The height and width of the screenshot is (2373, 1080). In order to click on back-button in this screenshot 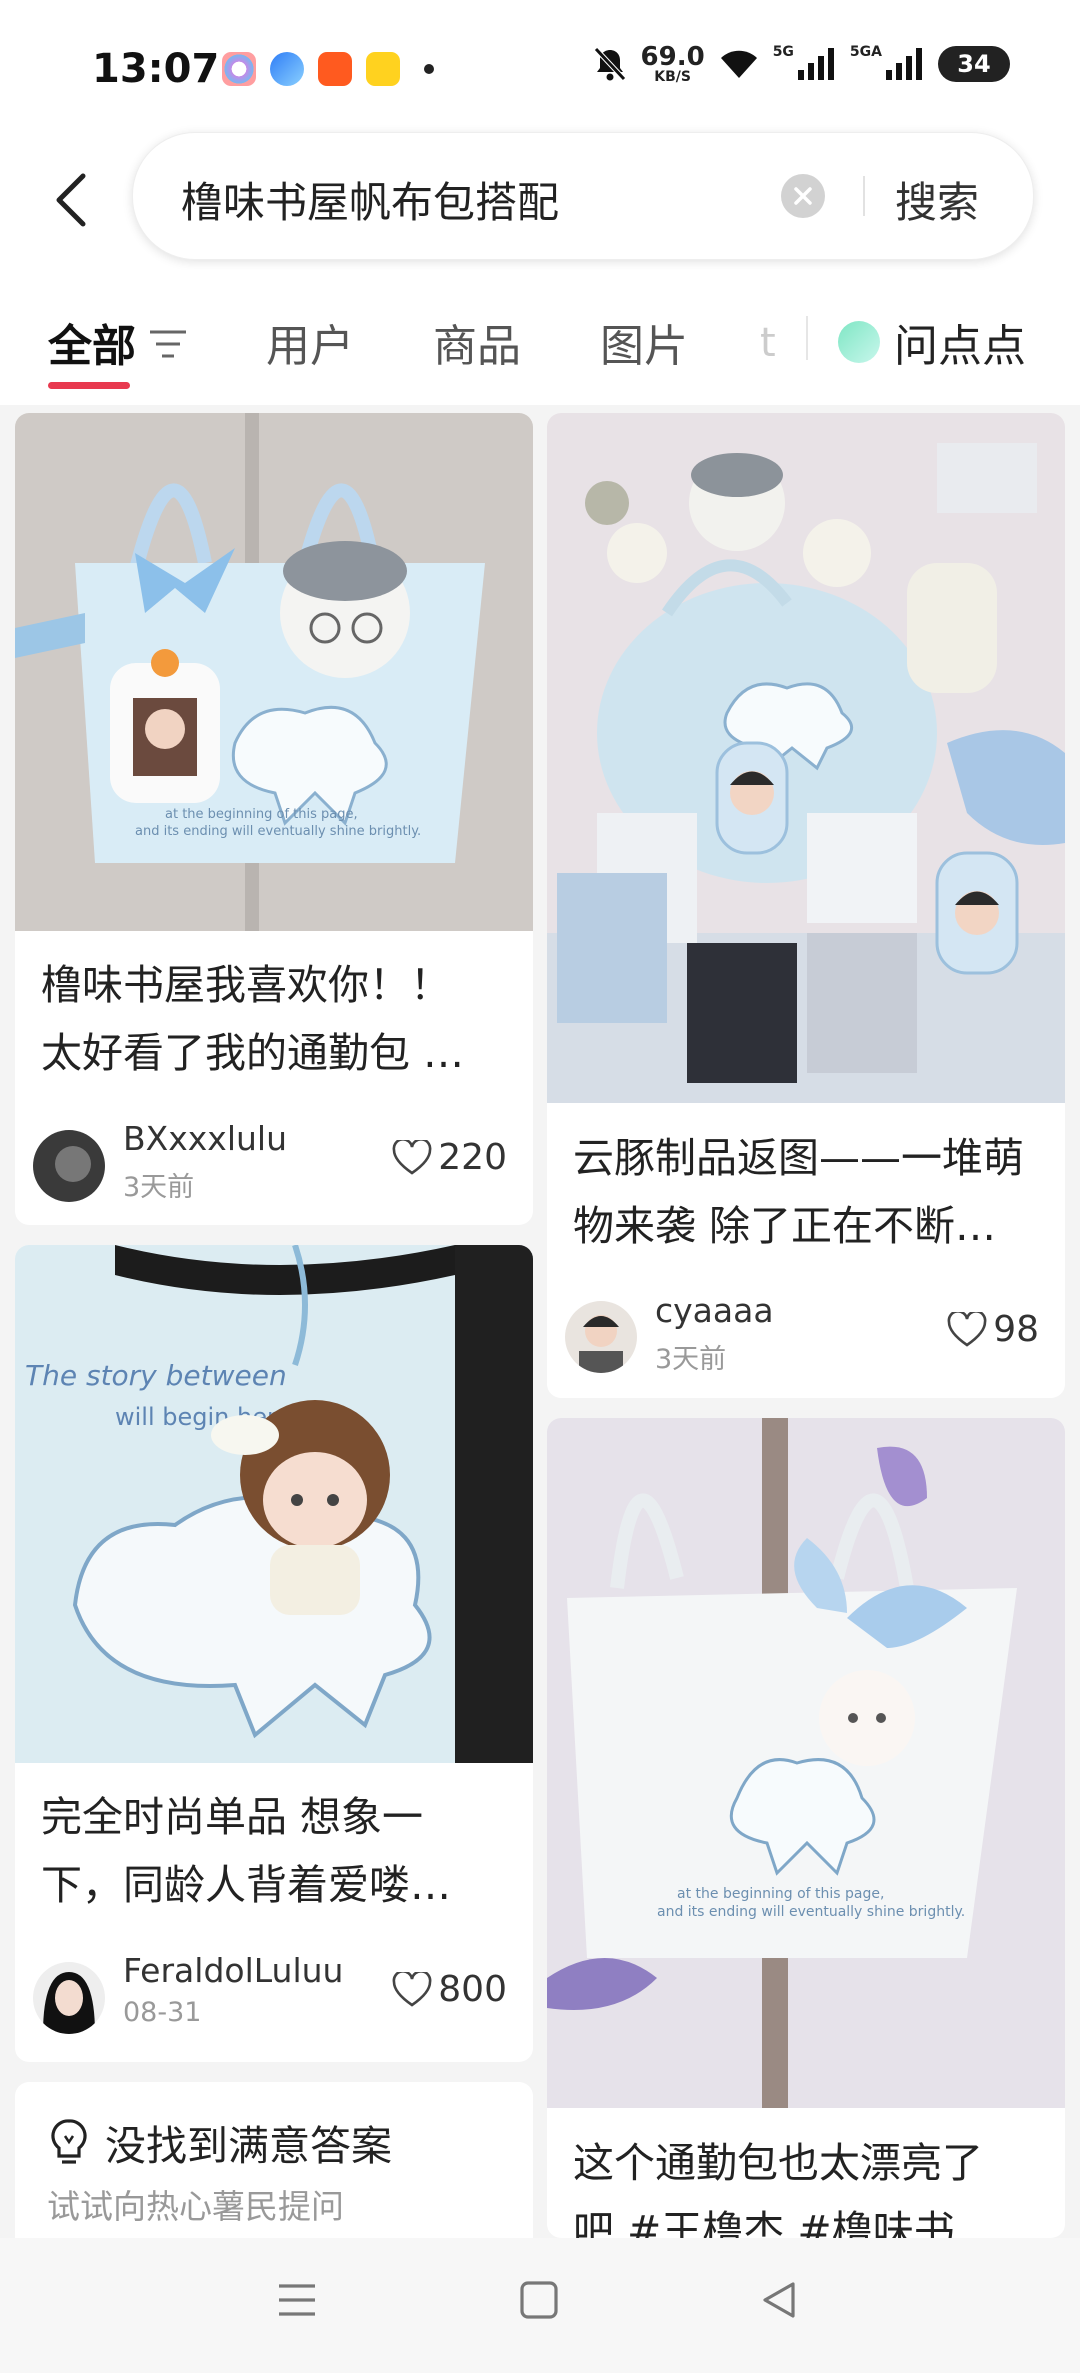, I will do `click(70, 200)`.